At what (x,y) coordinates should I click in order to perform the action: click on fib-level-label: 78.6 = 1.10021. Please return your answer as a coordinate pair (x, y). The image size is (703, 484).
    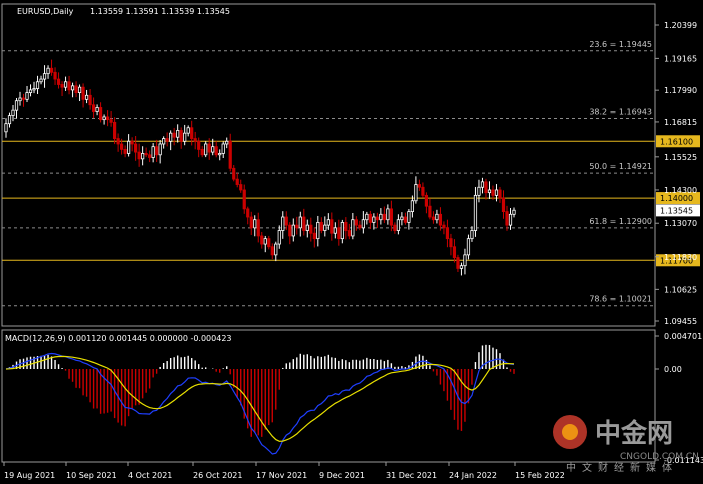
    Looking at the image, I should click on (620, 299).